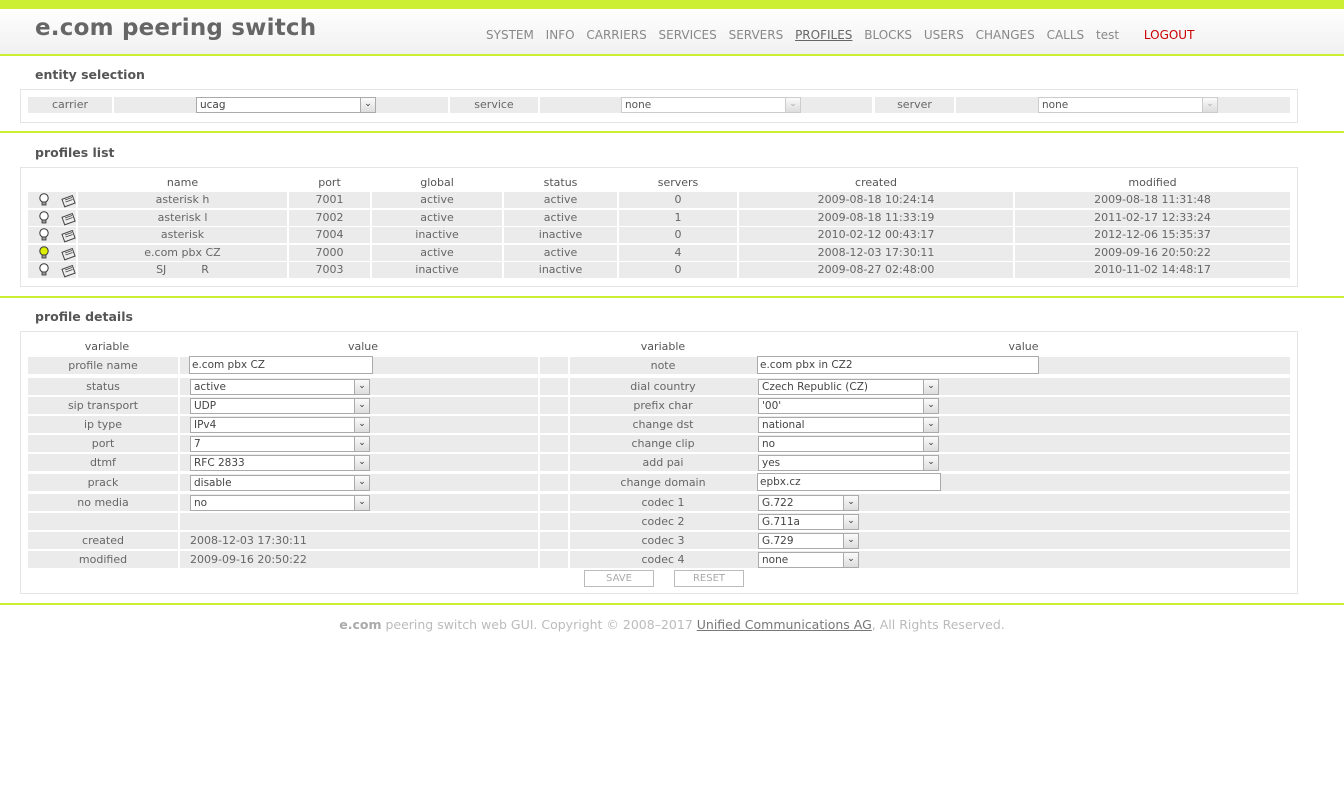 The height and width of the screenshot is (796, 1344). I want to click on table-cell-created: 2009-08-18 10:24:14, so click(876, 200).